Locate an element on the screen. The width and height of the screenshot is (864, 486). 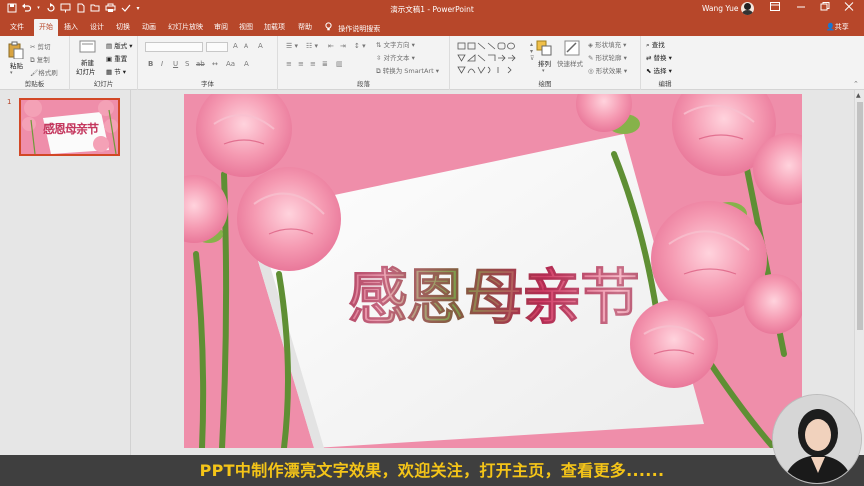
tab-review: 审阅 is located at coordinates (221, 27).